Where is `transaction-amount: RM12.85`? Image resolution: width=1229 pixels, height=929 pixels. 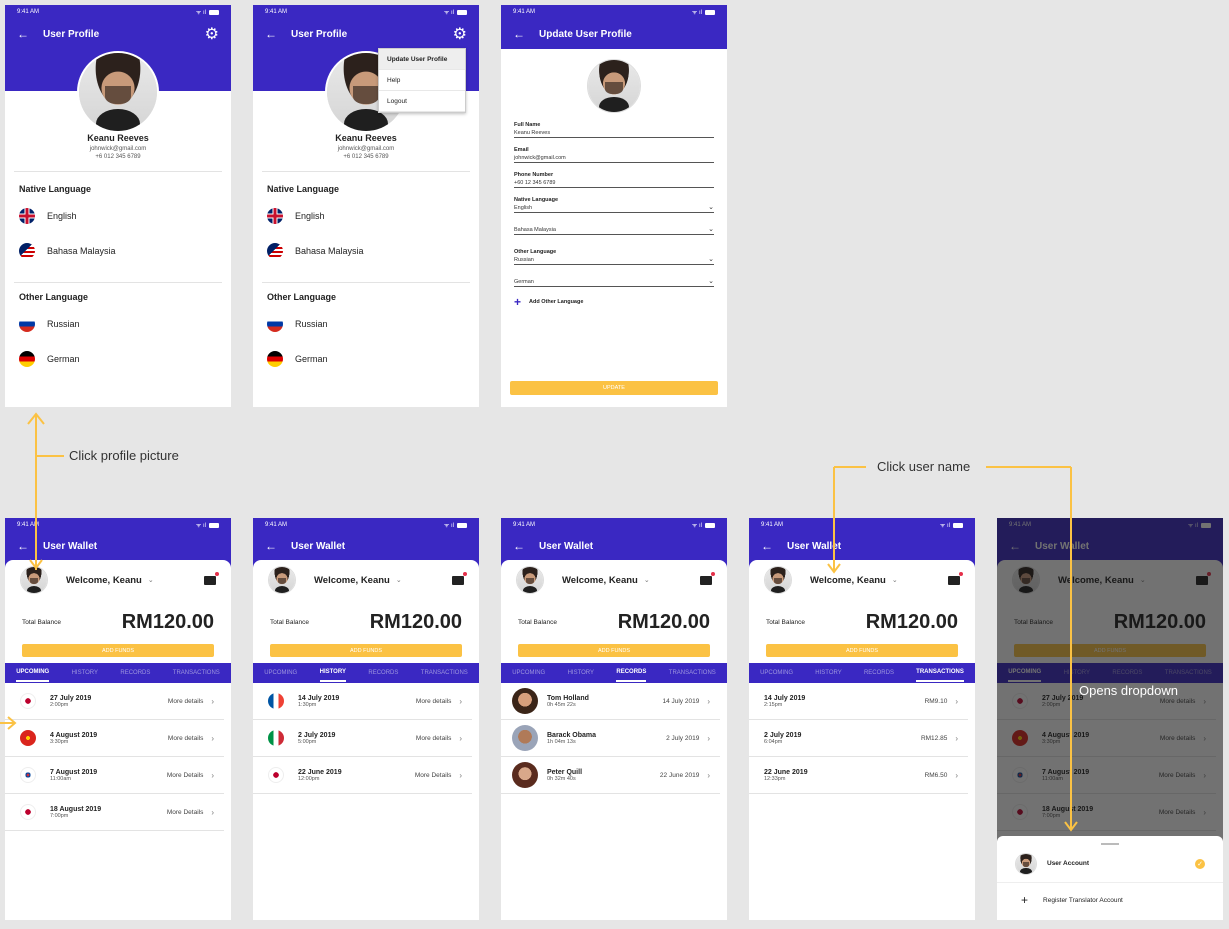
transaction-amount: RM12.85 is located at coordinates (934, 738).